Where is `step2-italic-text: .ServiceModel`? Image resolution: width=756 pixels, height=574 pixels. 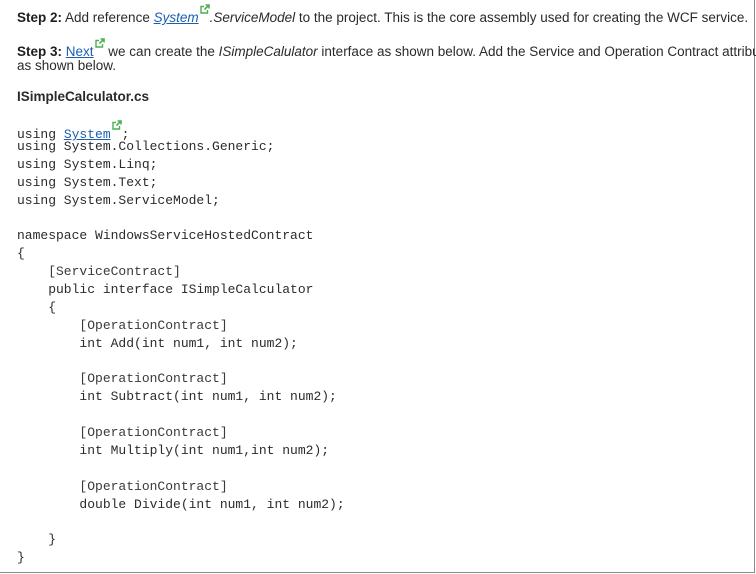
step2-italic-text: .ServiceModel is located at coordinates (252, 17).